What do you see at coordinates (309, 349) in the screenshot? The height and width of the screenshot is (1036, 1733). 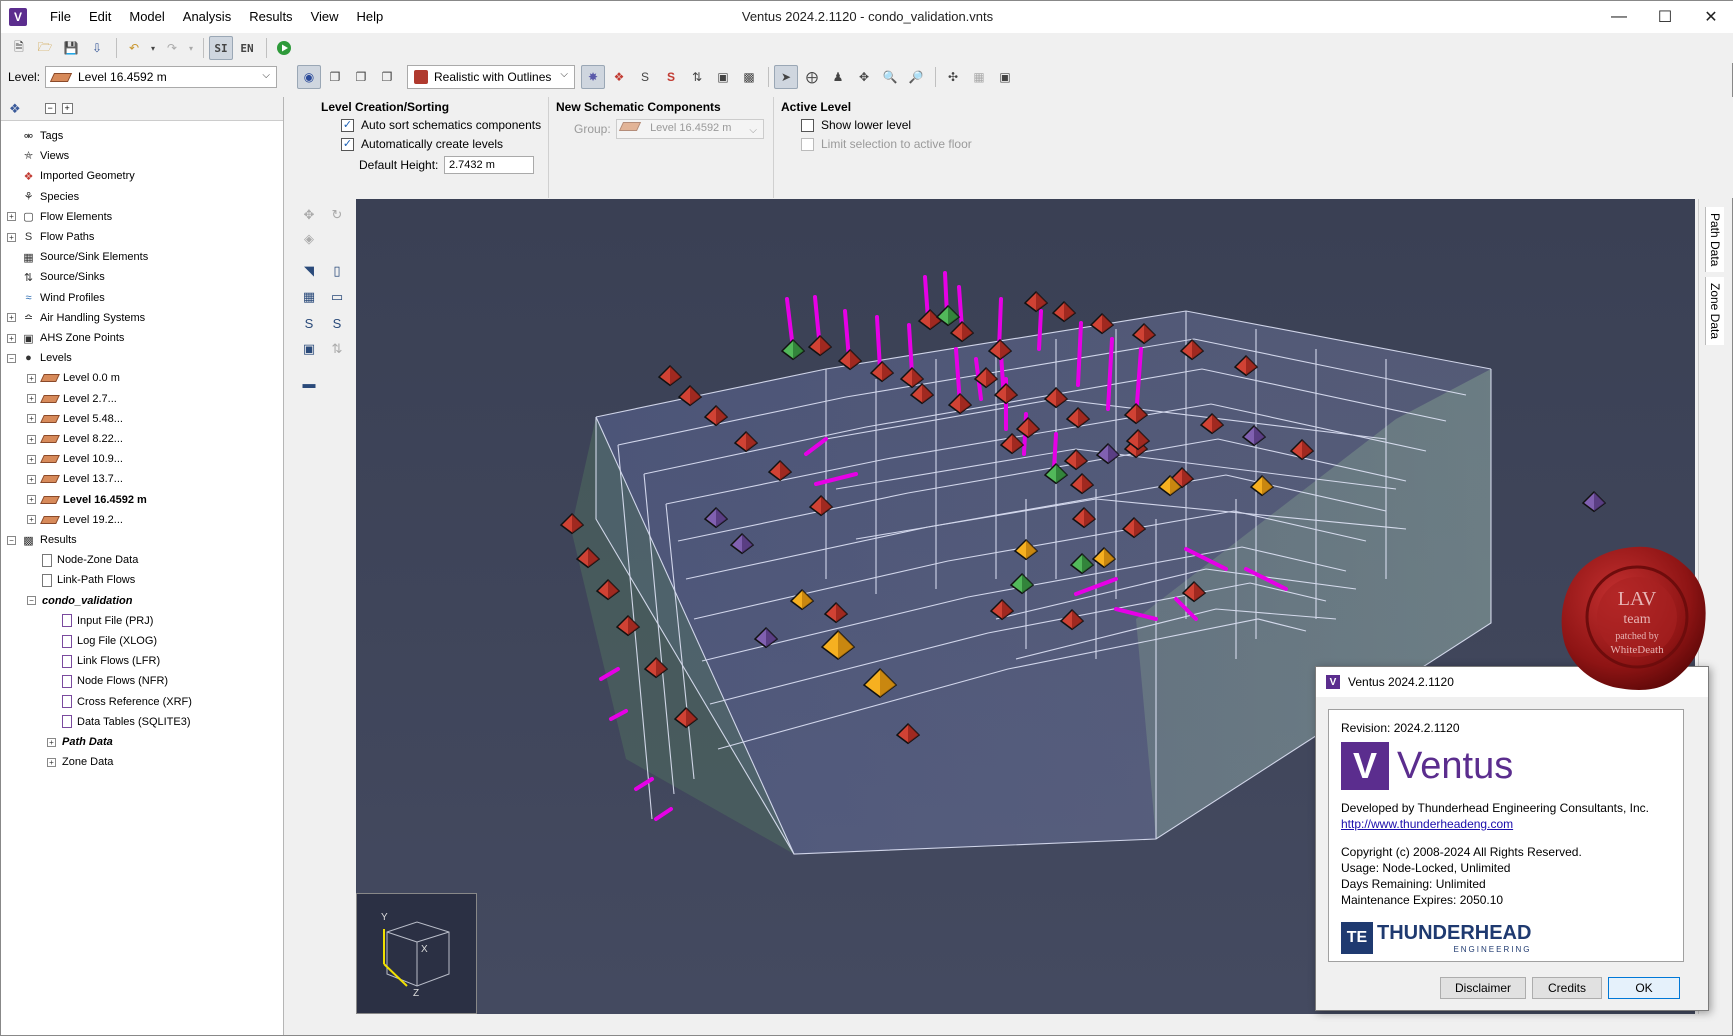 I see `draw-ahs-icon: ▣` at bounding box center [309, 349].